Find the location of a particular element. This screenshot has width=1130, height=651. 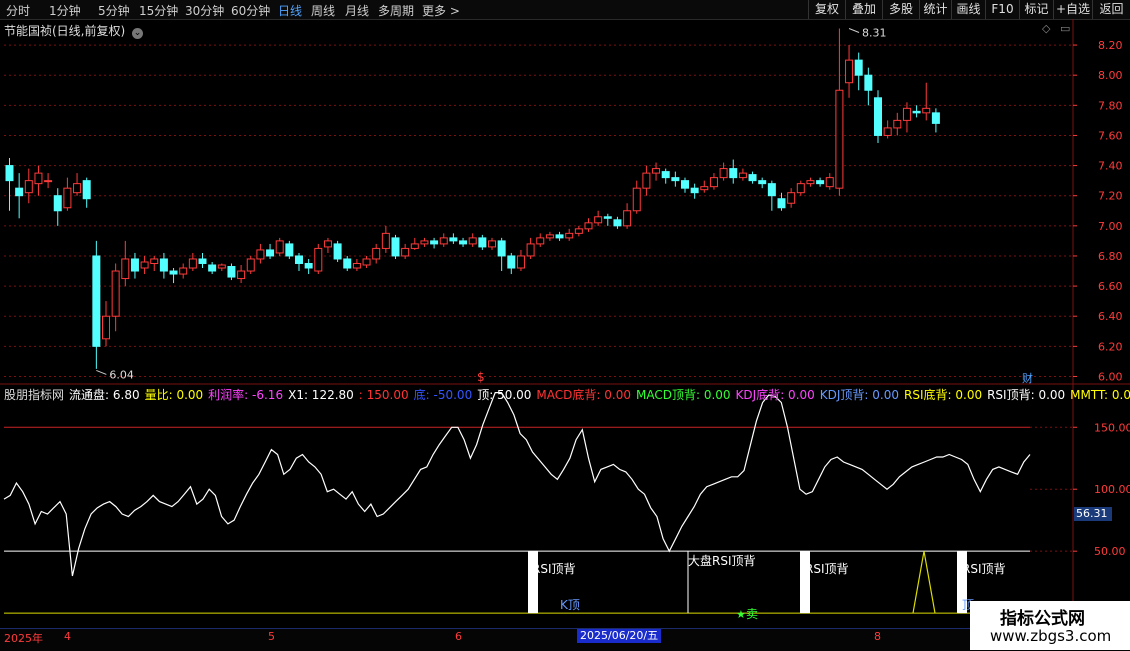

signal-label: 卖 is located at coordinates (752, 614).